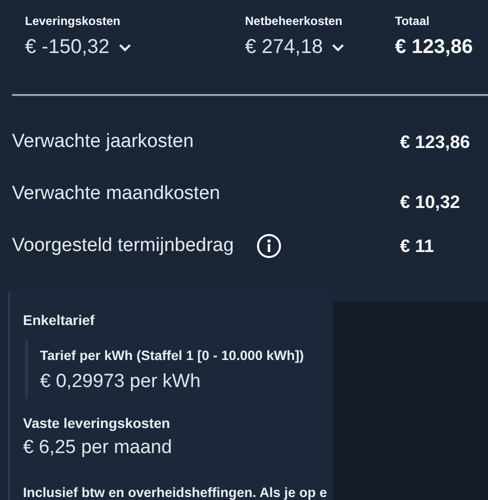 The height and width of the screenshot is (500, 488). Describe the element at coordinates (175, 492) in the screenshot. I see `tax-note: Inclusief btw en overheidsheffingen. Als je op e` at that location.